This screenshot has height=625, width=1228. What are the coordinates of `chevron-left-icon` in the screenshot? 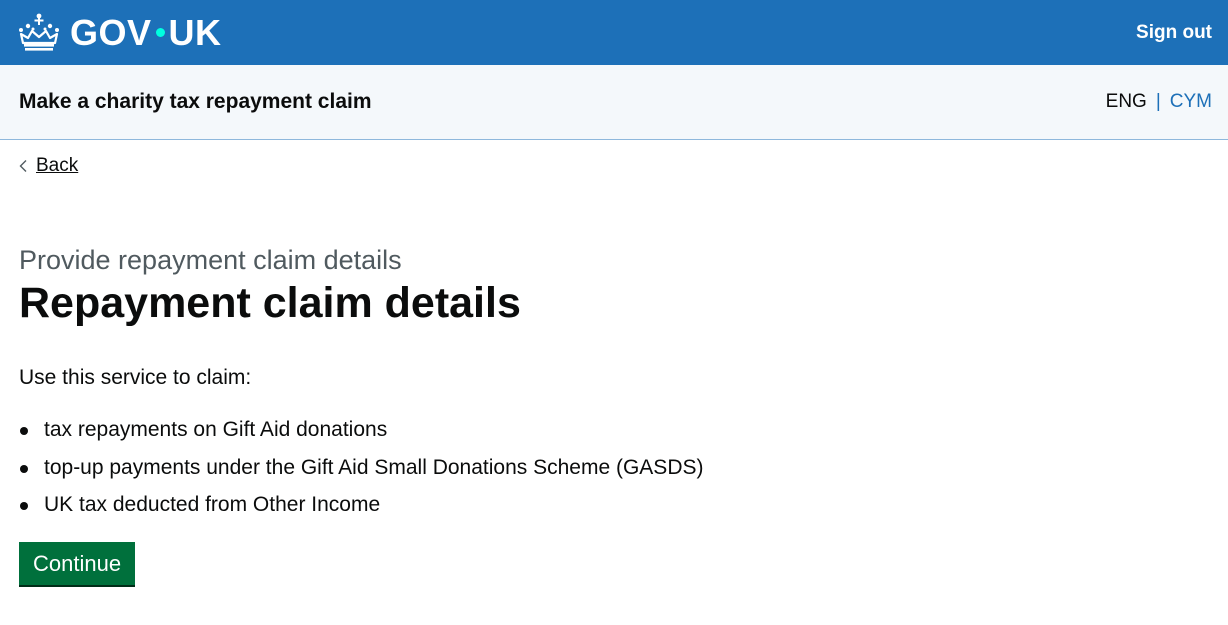 It's located at (23, 166).